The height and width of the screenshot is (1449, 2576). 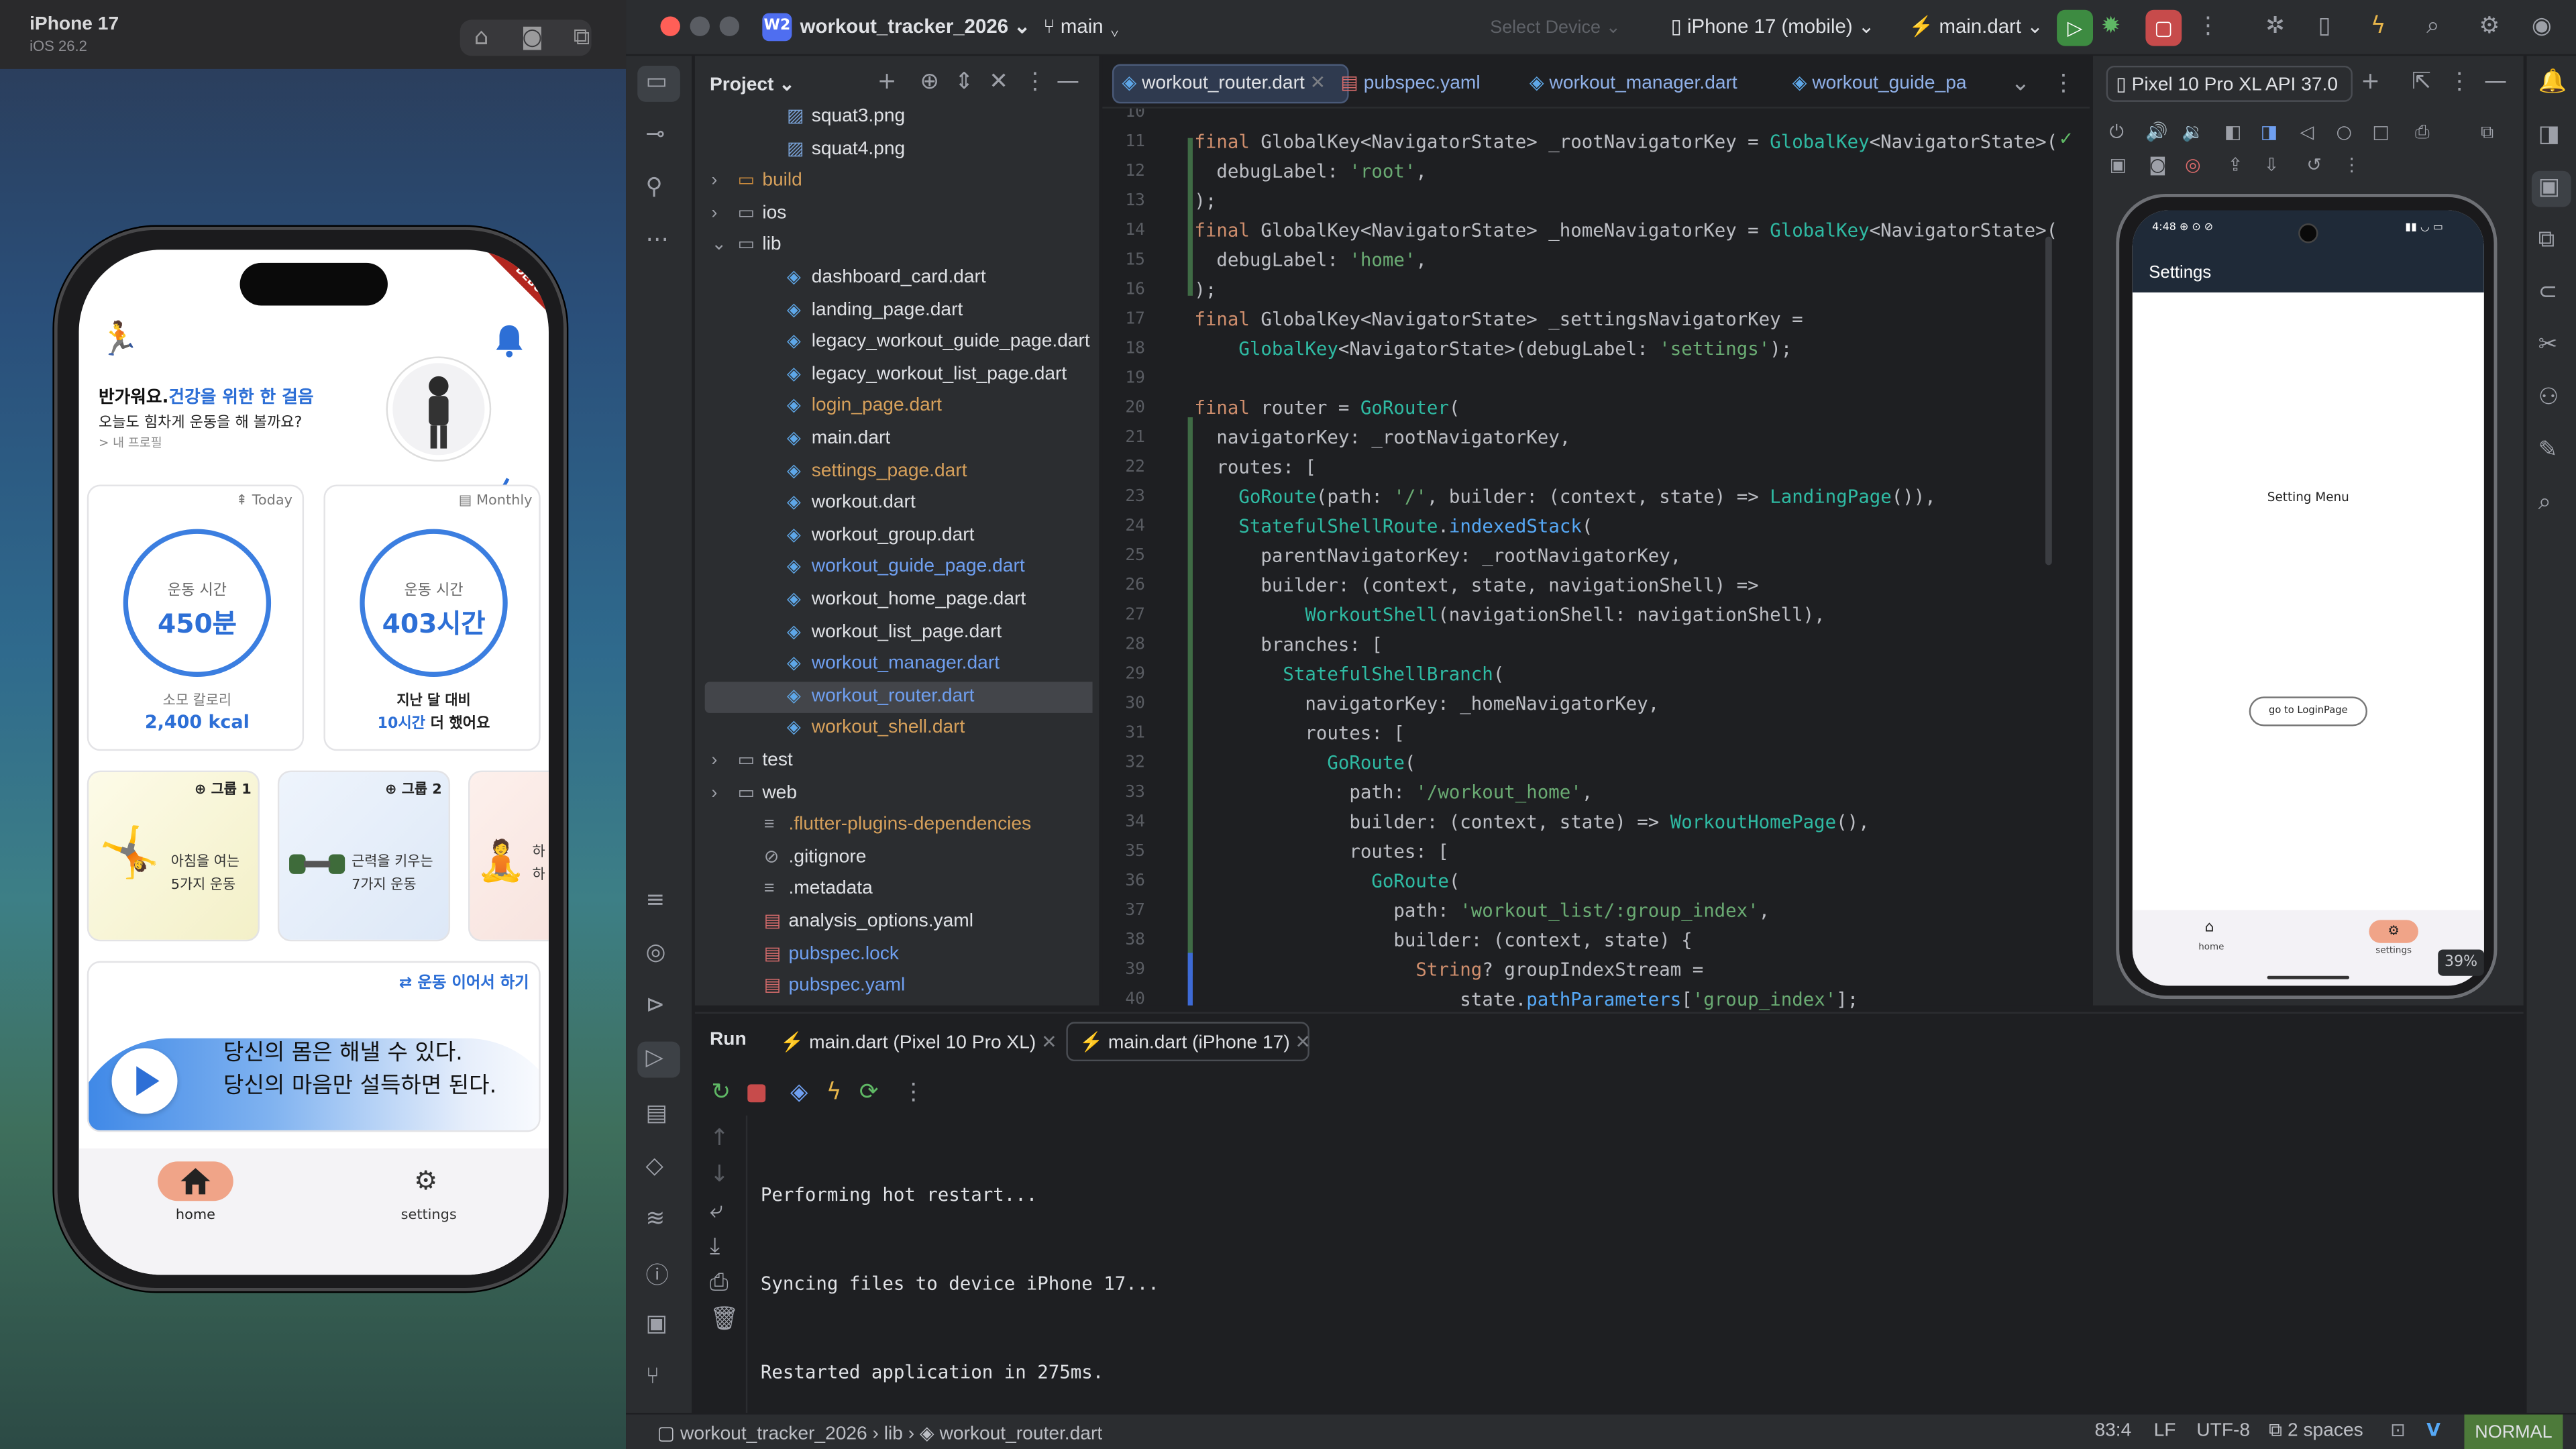 I want to click on run-button: ▷, so click(x=2075, y=27).